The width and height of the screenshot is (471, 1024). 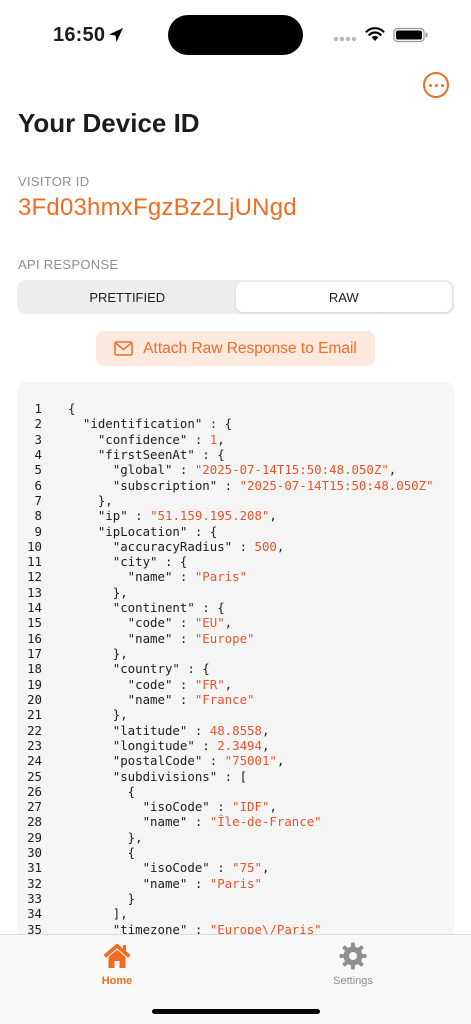 What do you see at coordinates (38, 485) in the screenshot?
I see `line-number: 6` at bounding box center [38, 485].